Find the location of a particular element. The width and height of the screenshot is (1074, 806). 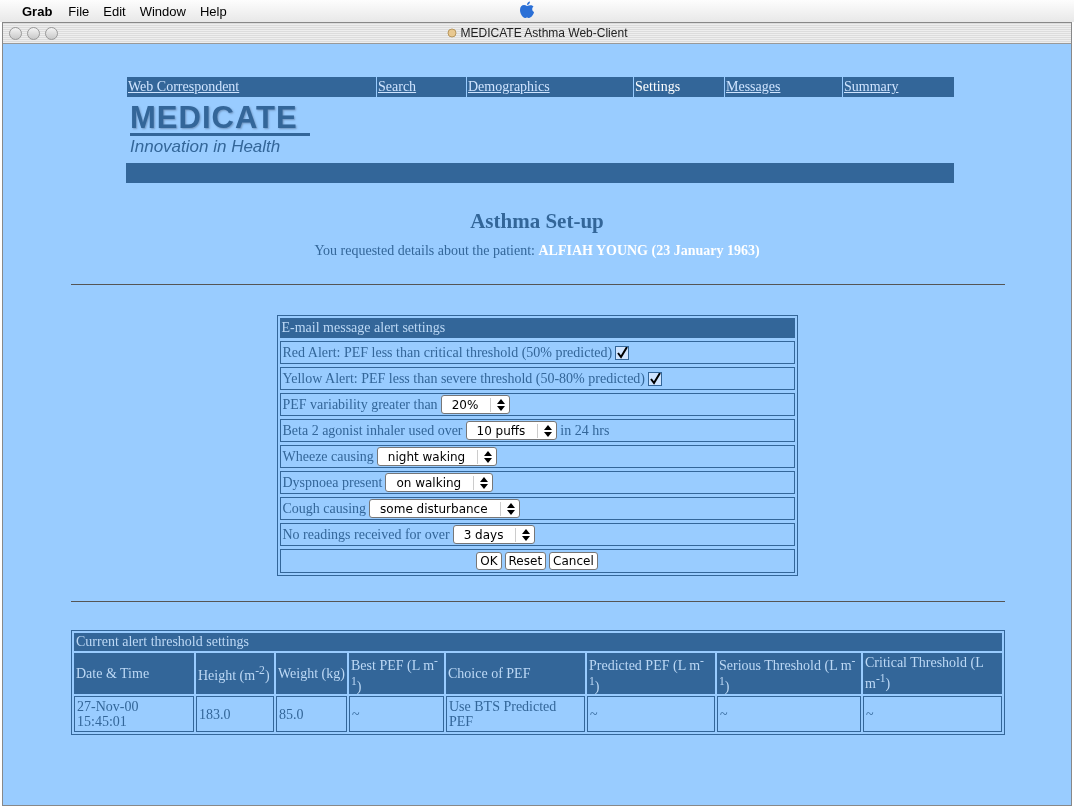

nav-link: Search is located at coordinates (421, 87).